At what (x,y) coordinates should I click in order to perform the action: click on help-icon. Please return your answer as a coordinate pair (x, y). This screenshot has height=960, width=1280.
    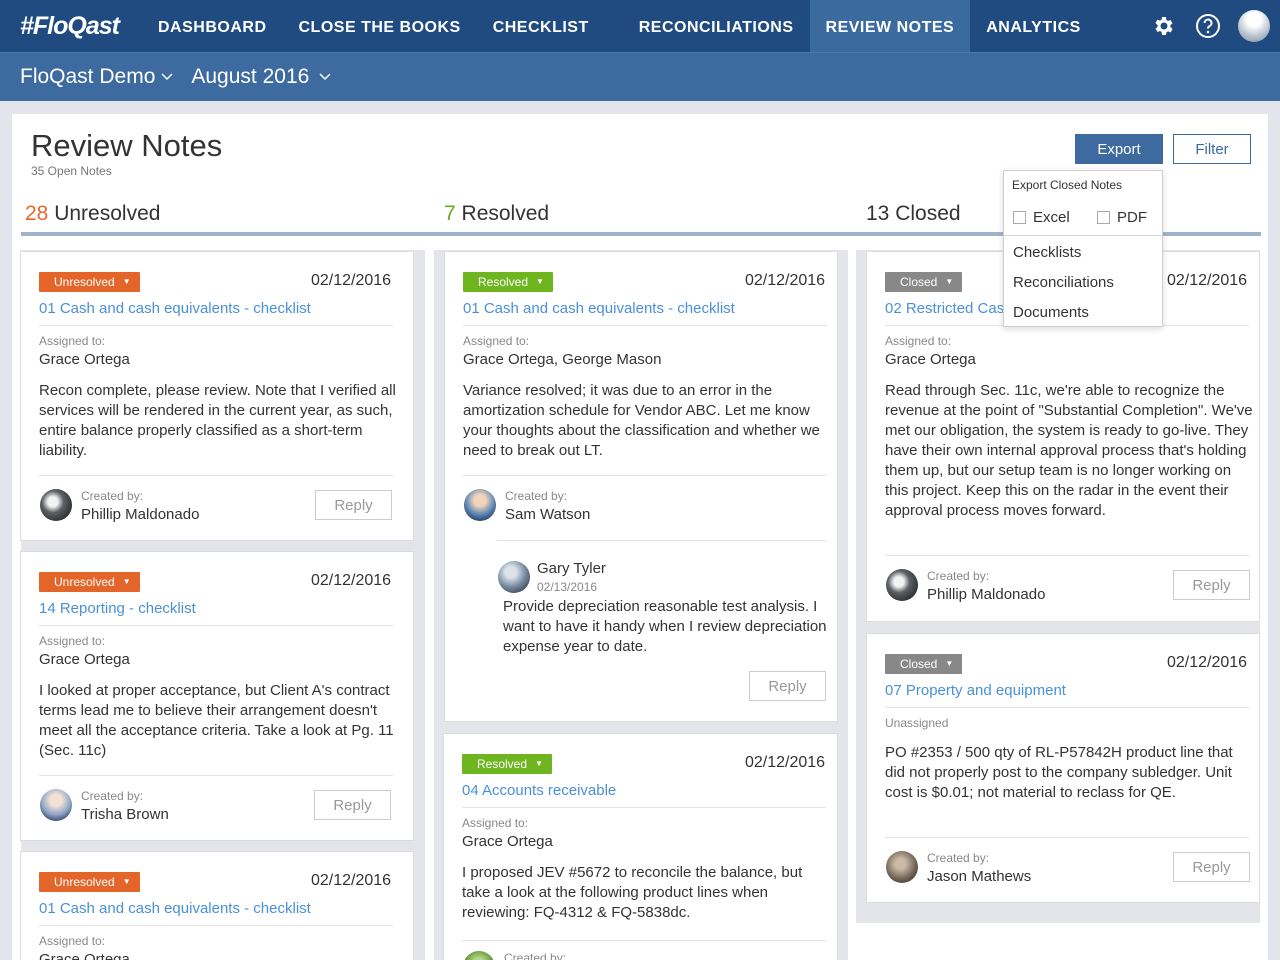
    Looking at the image, I should click on (1208, 26).